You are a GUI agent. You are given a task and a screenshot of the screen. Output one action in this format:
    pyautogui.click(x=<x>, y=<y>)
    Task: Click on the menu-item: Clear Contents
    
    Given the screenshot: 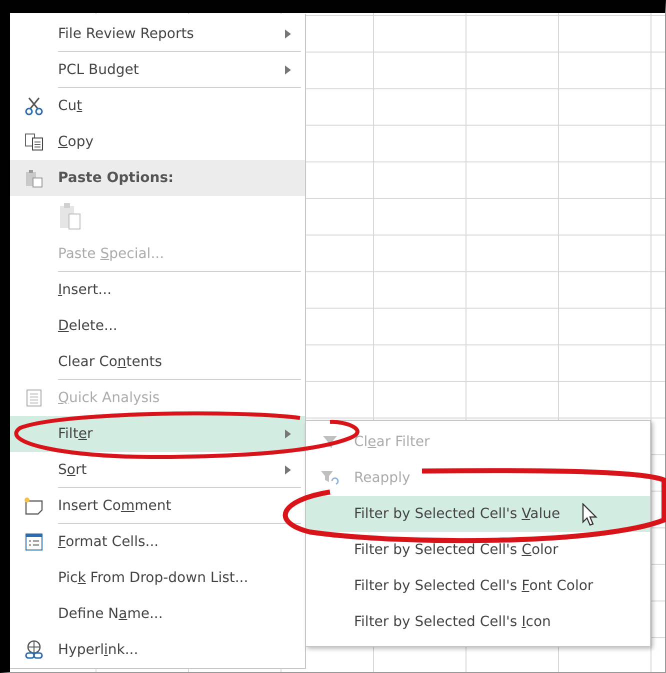 What is the action you would take?
    pyautogui.click(x=157, y=362)
    